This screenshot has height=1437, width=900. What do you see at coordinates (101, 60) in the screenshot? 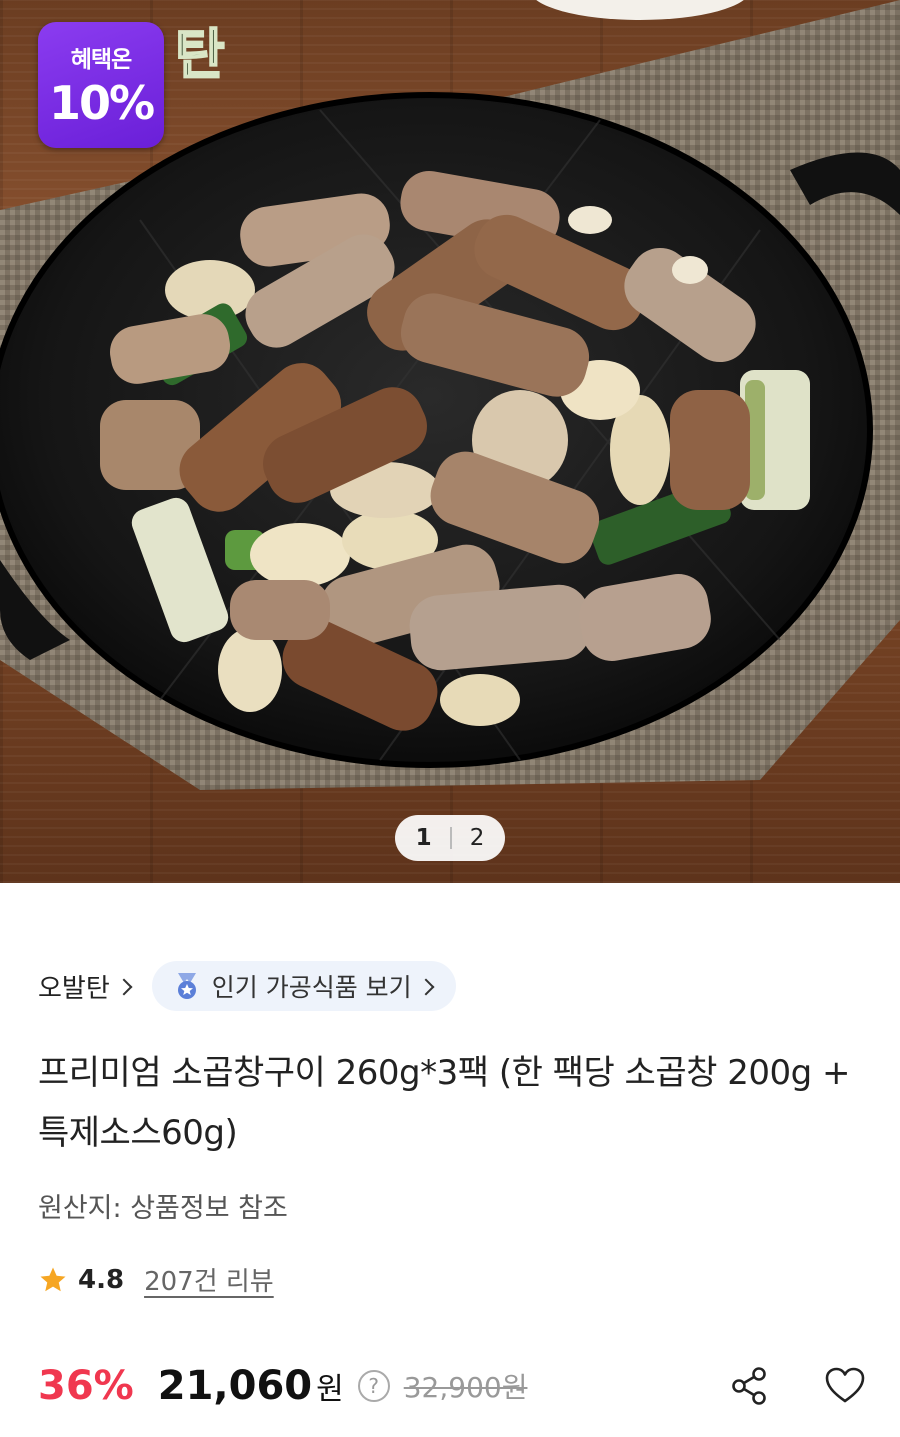
I see `badge-label: 혜택온` at bounding box center [101, 60].